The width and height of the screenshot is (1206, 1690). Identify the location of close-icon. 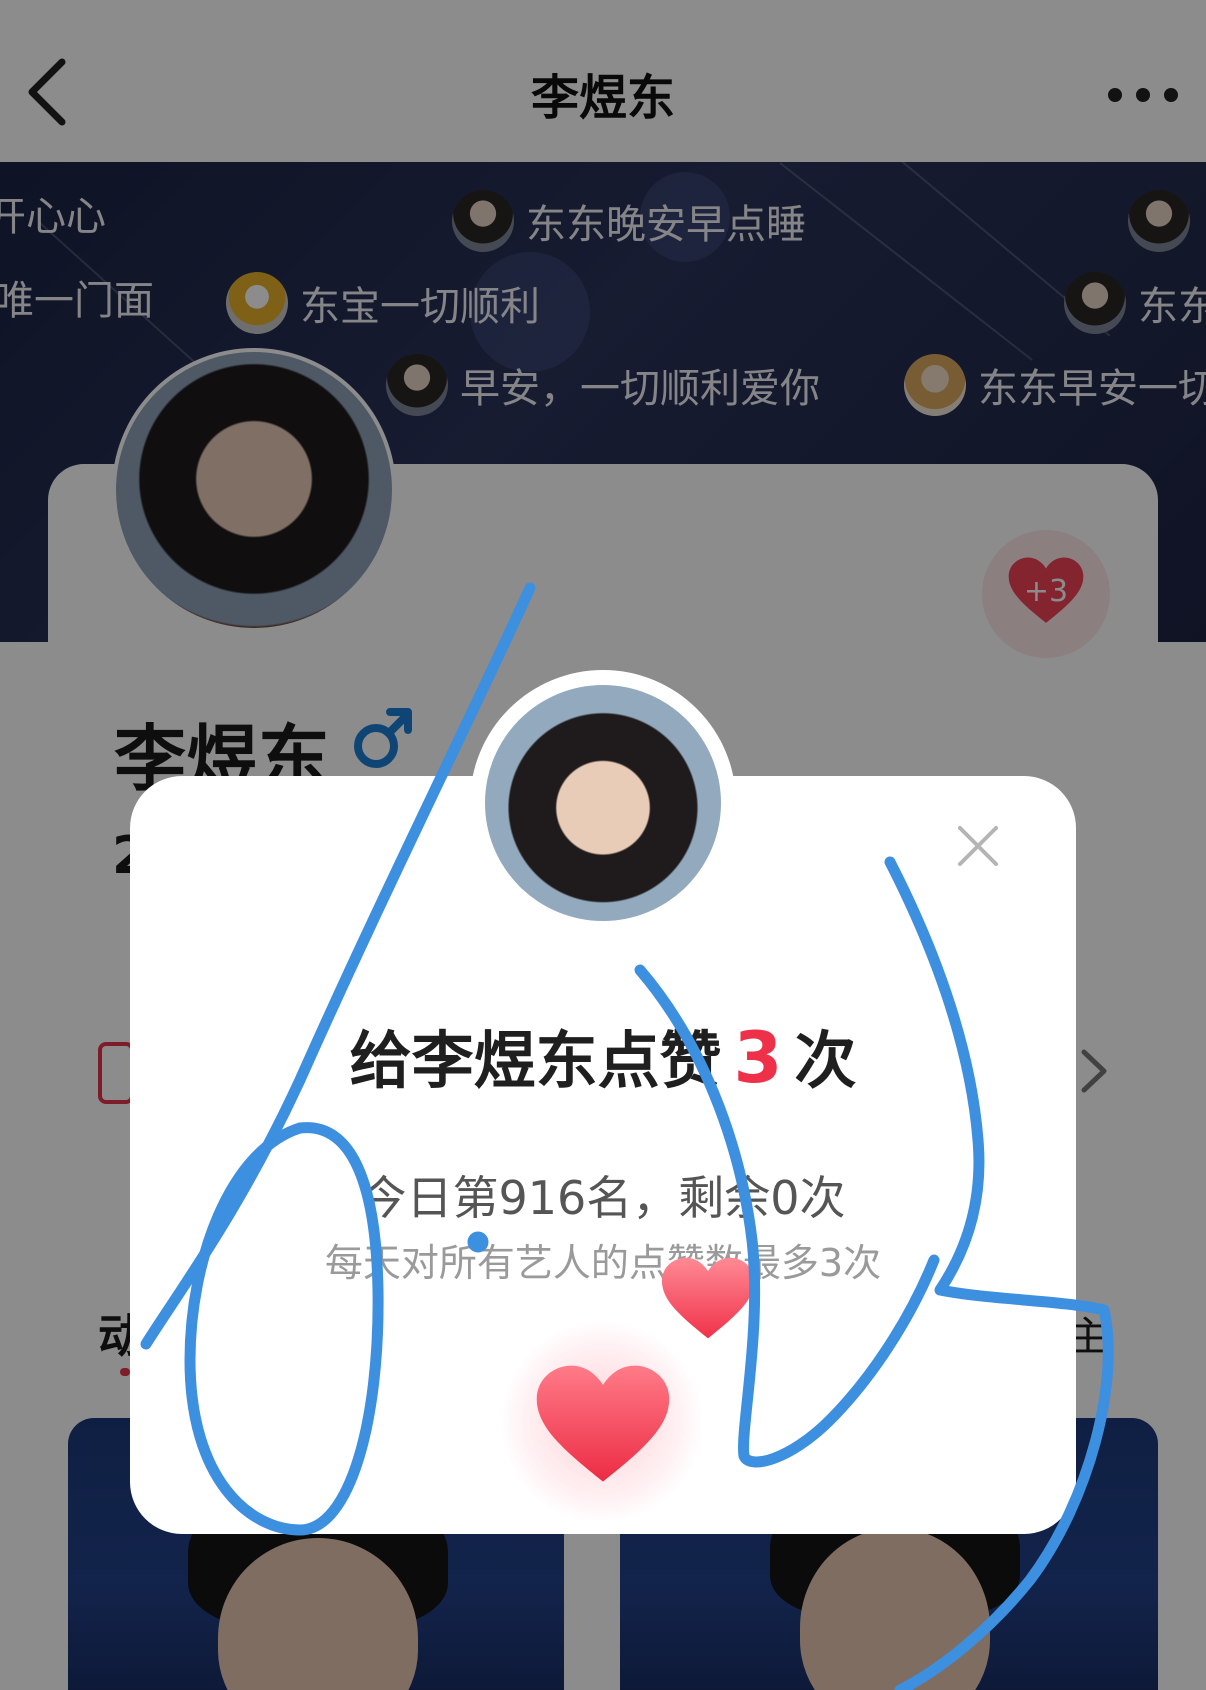
(978, 846).